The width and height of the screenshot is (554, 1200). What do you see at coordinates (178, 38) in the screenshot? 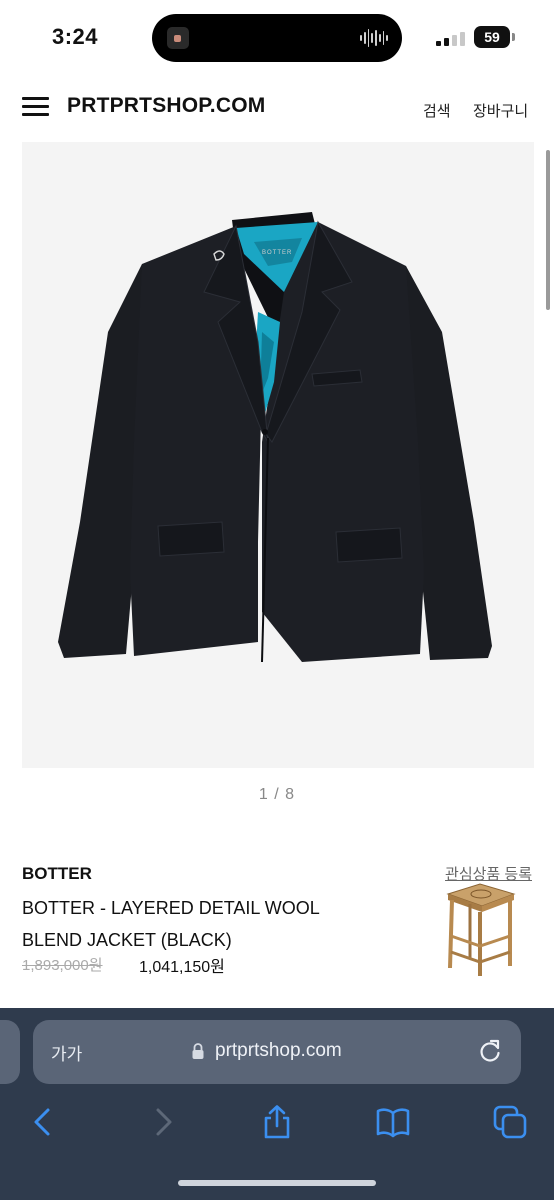
I see `now-playing-app-icon` at bounding box center [178, 38].